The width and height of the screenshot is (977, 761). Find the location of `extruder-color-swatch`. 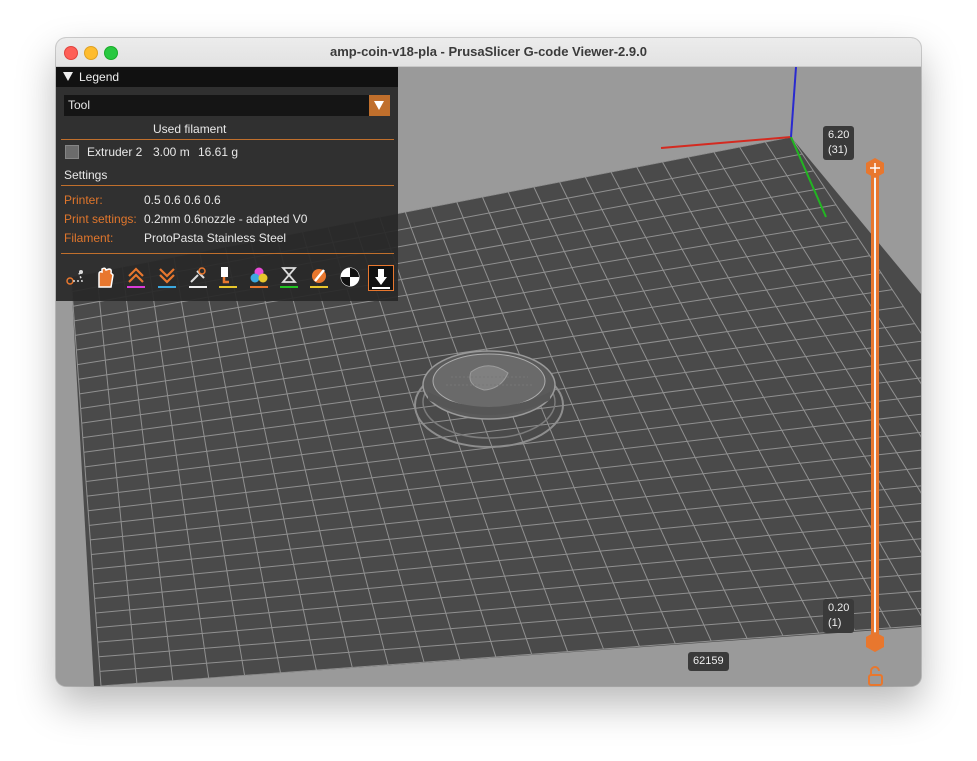

extruder-color-swatch is located at coordinates (72, 152).